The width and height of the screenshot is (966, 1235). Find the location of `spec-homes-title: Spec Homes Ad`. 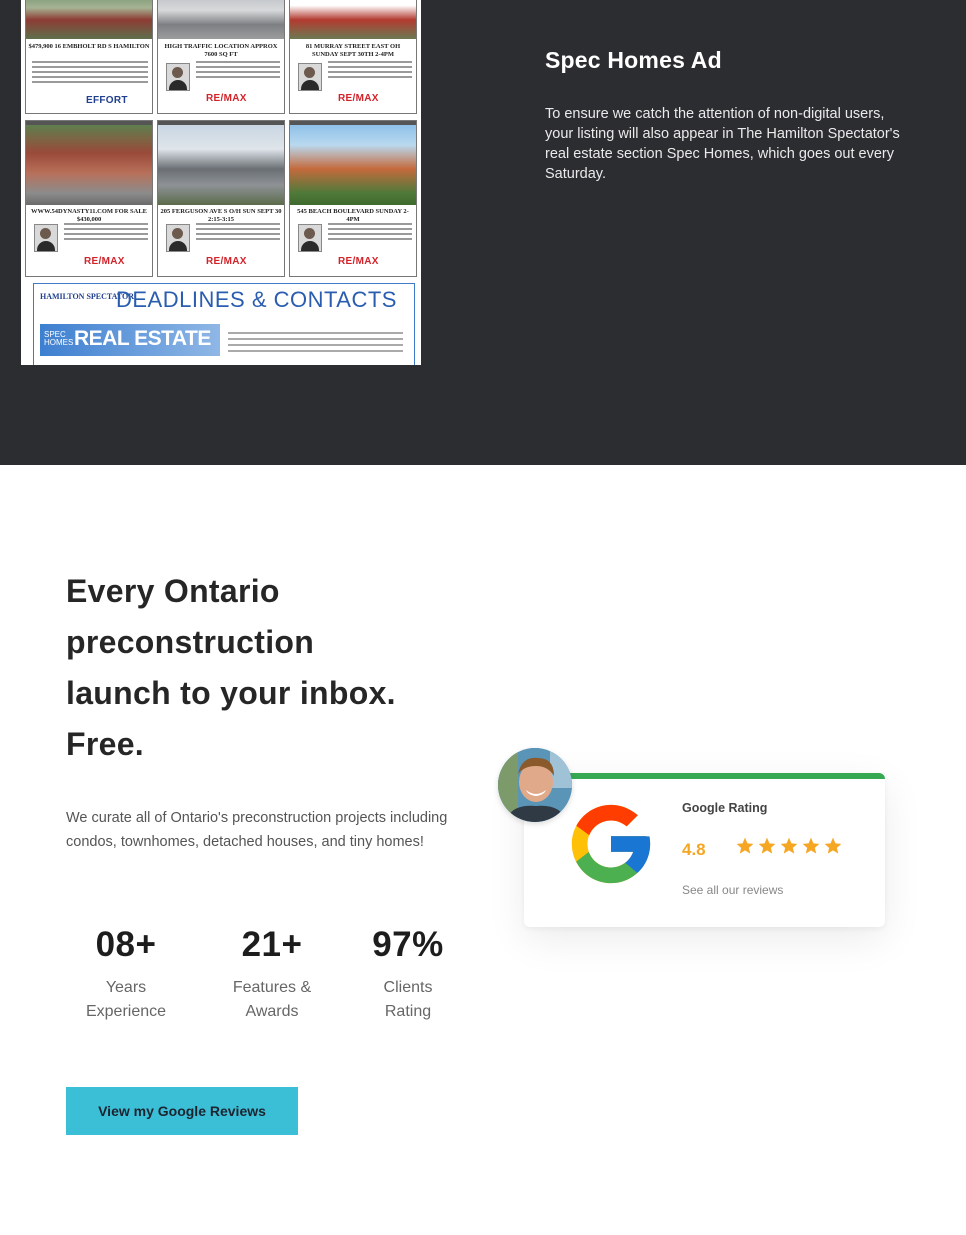

spec-homes-title: Spec Homes Ad is located at coordinates (633, 60).